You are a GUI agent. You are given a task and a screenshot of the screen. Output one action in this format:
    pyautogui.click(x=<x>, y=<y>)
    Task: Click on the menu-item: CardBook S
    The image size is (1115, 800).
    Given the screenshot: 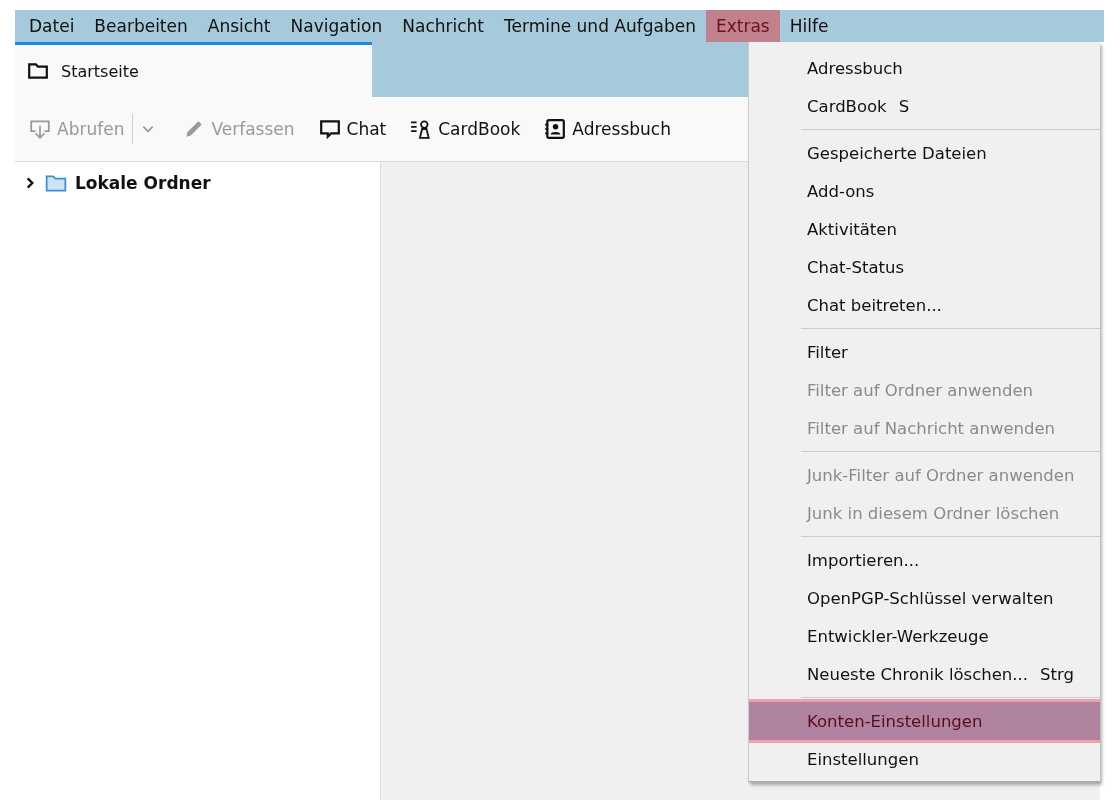 What is the action you would take?
    pyautogui.click(x=924, y=106)
    